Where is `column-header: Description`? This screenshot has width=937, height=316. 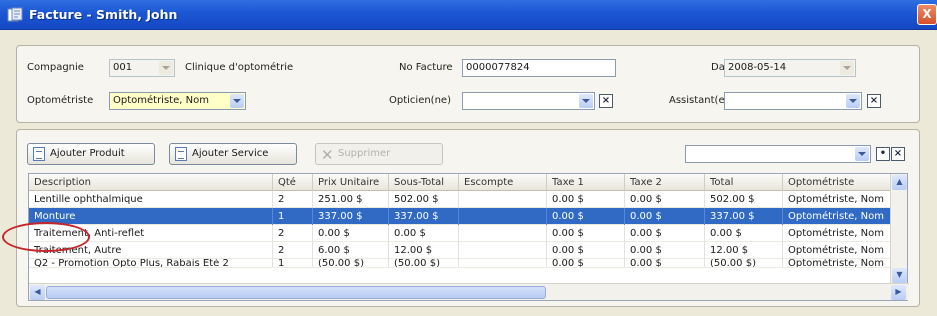
column-header: Description is located at coordinates (151, 182).